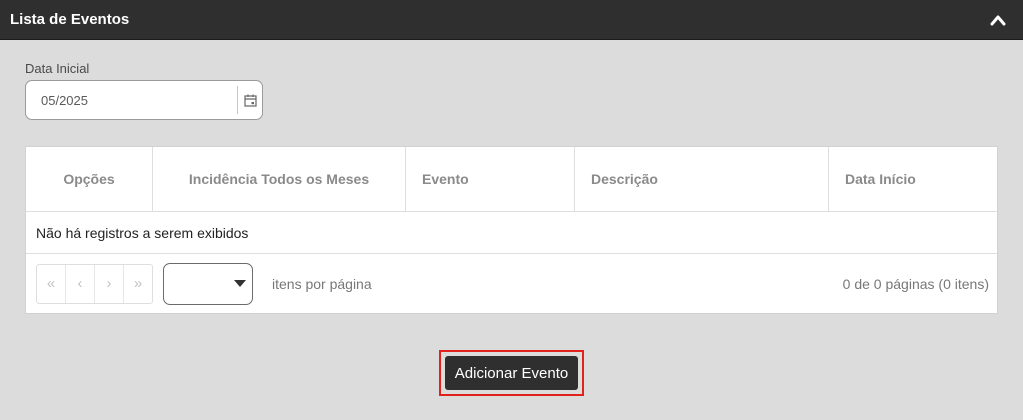  I want to click on start-date-input, so click(131, 100).